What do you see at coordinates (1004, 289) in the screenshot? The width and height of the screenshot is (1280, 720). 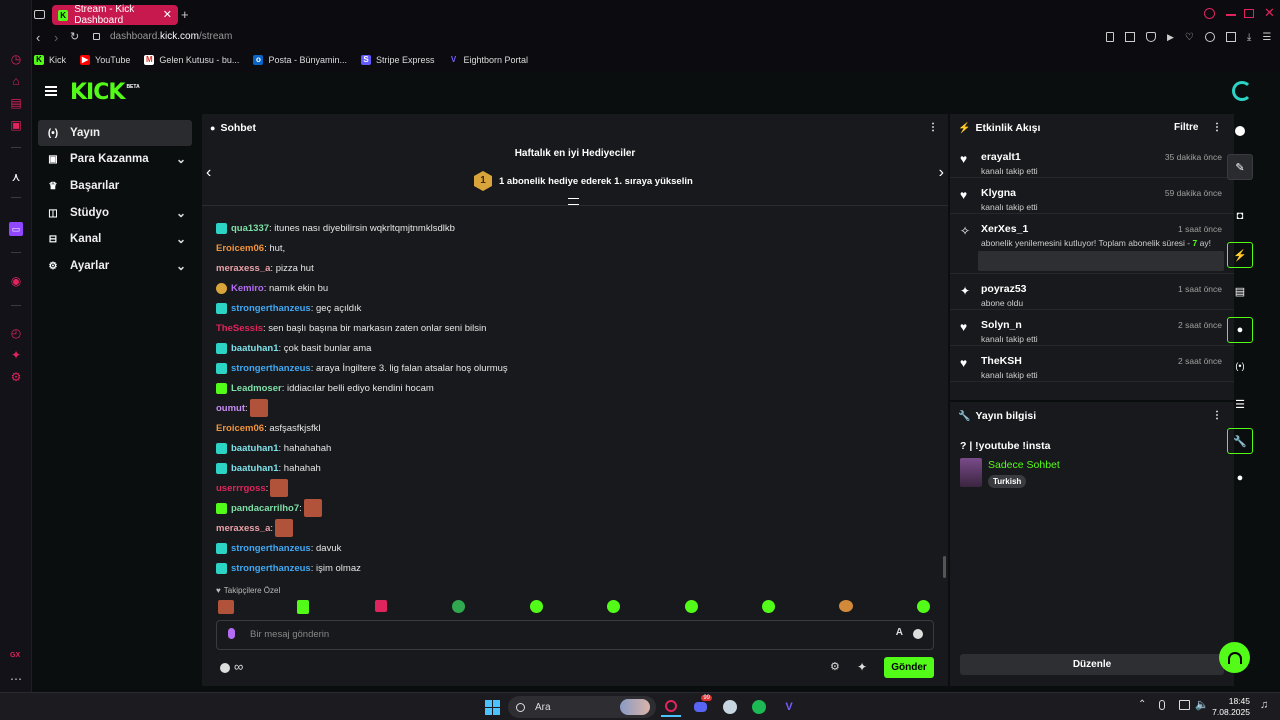 I see `event-username: poyraz53` at bounding box center [1004, 289].